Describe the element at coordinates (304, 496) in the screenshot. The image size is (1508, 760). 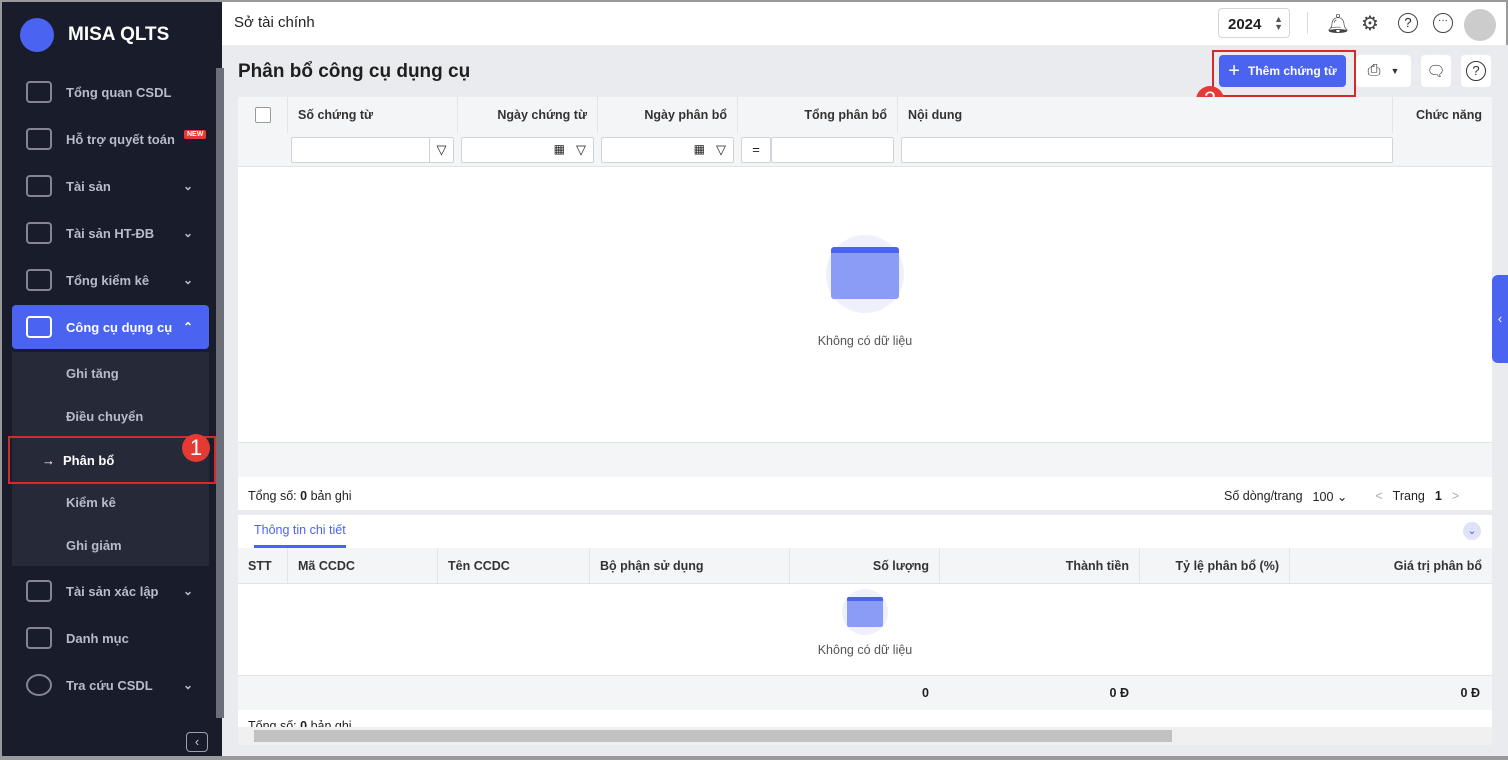
I see `count: 0` at that location.